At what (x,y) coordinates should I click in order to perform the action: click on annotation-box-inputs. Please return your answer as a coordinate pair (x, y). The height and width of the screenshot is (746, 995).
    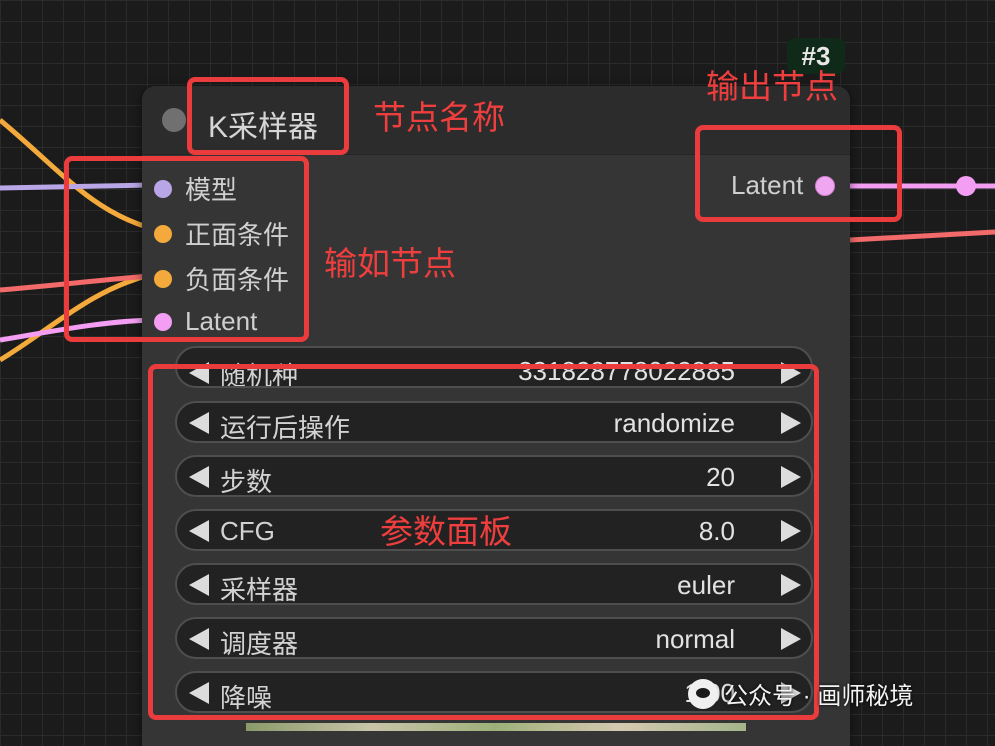
    Looking at the image, I should click on (186, 249).